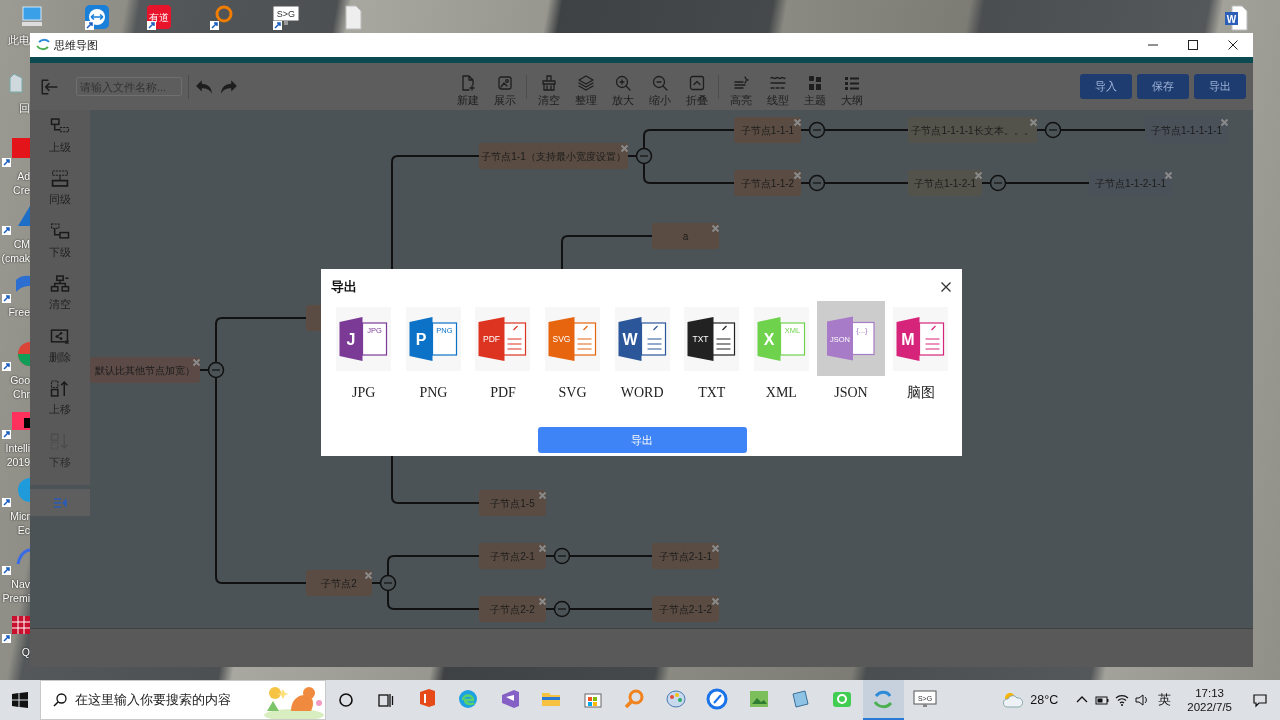 This screenshot has height=720, width=1280. Describe the element at coordinates (60, 284) in the screenshot. I see `tree-icon` at that location.